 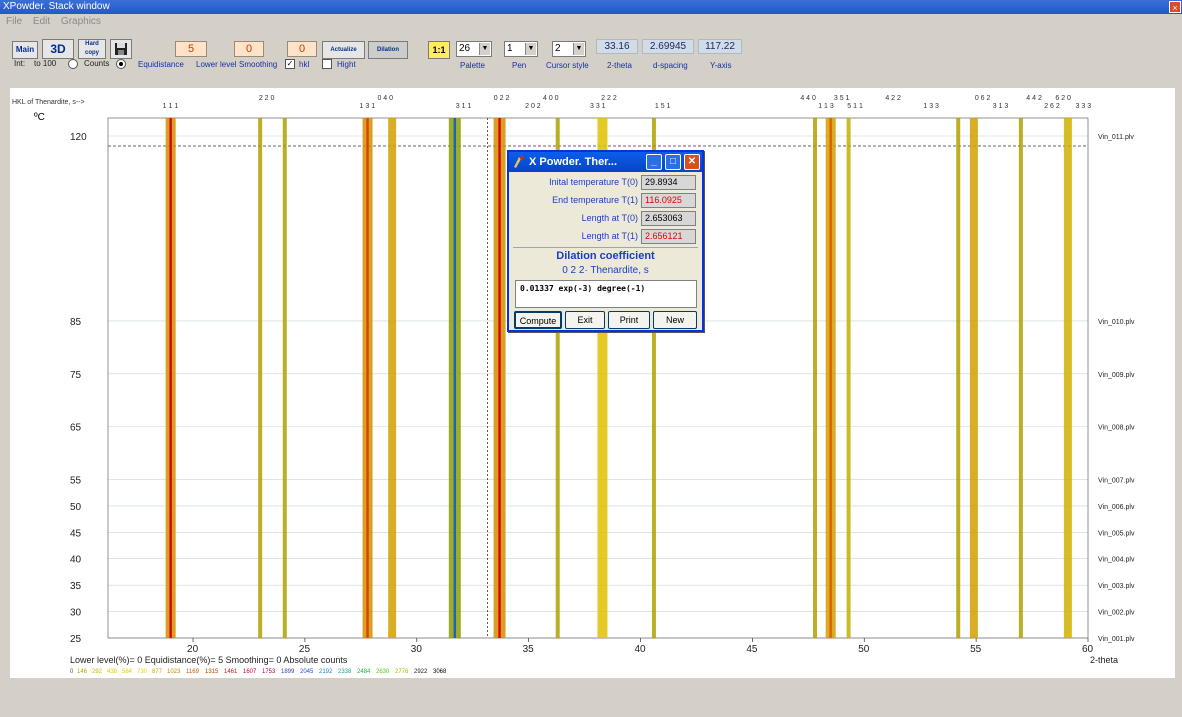 What do you see at coordinates (307, 672) in the screenshot?
I see `palette-value: 2045` at bounding box center [307, 672].